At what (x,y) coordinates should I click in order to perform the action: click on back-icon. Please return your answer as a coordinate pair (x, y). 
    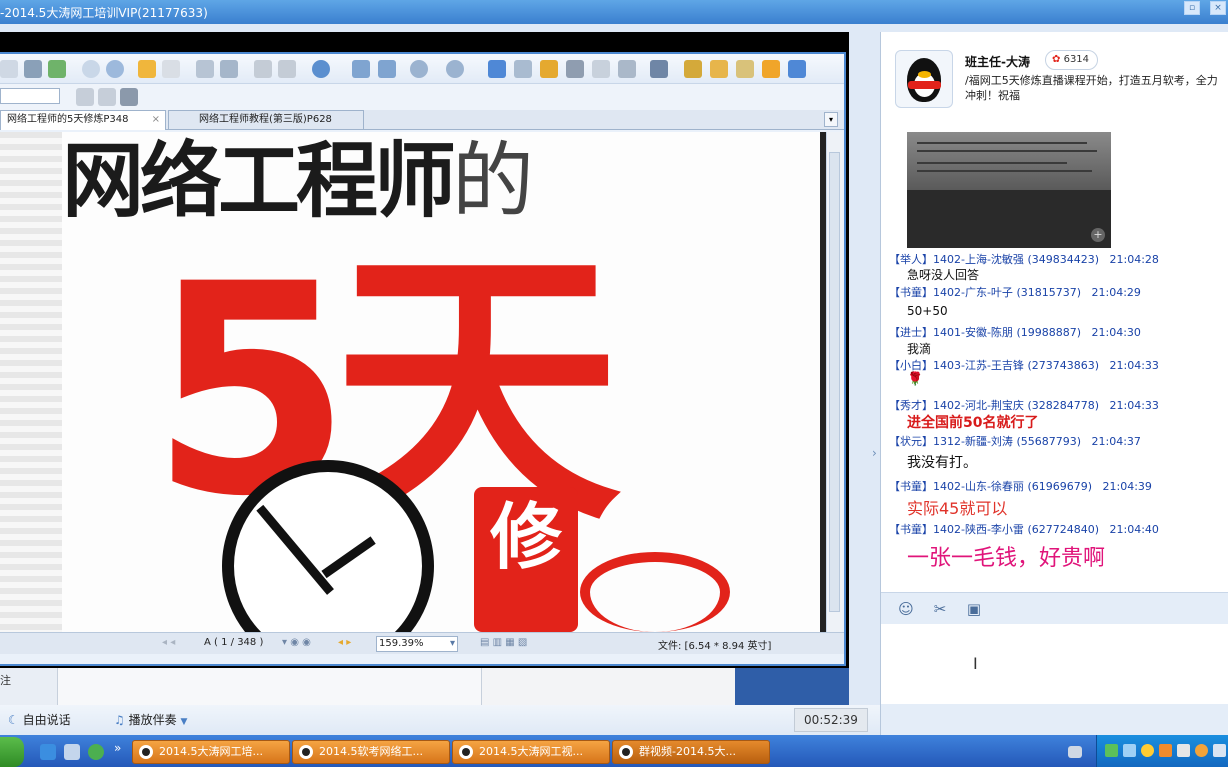
    Looking at the image, I should click on (147, 69).